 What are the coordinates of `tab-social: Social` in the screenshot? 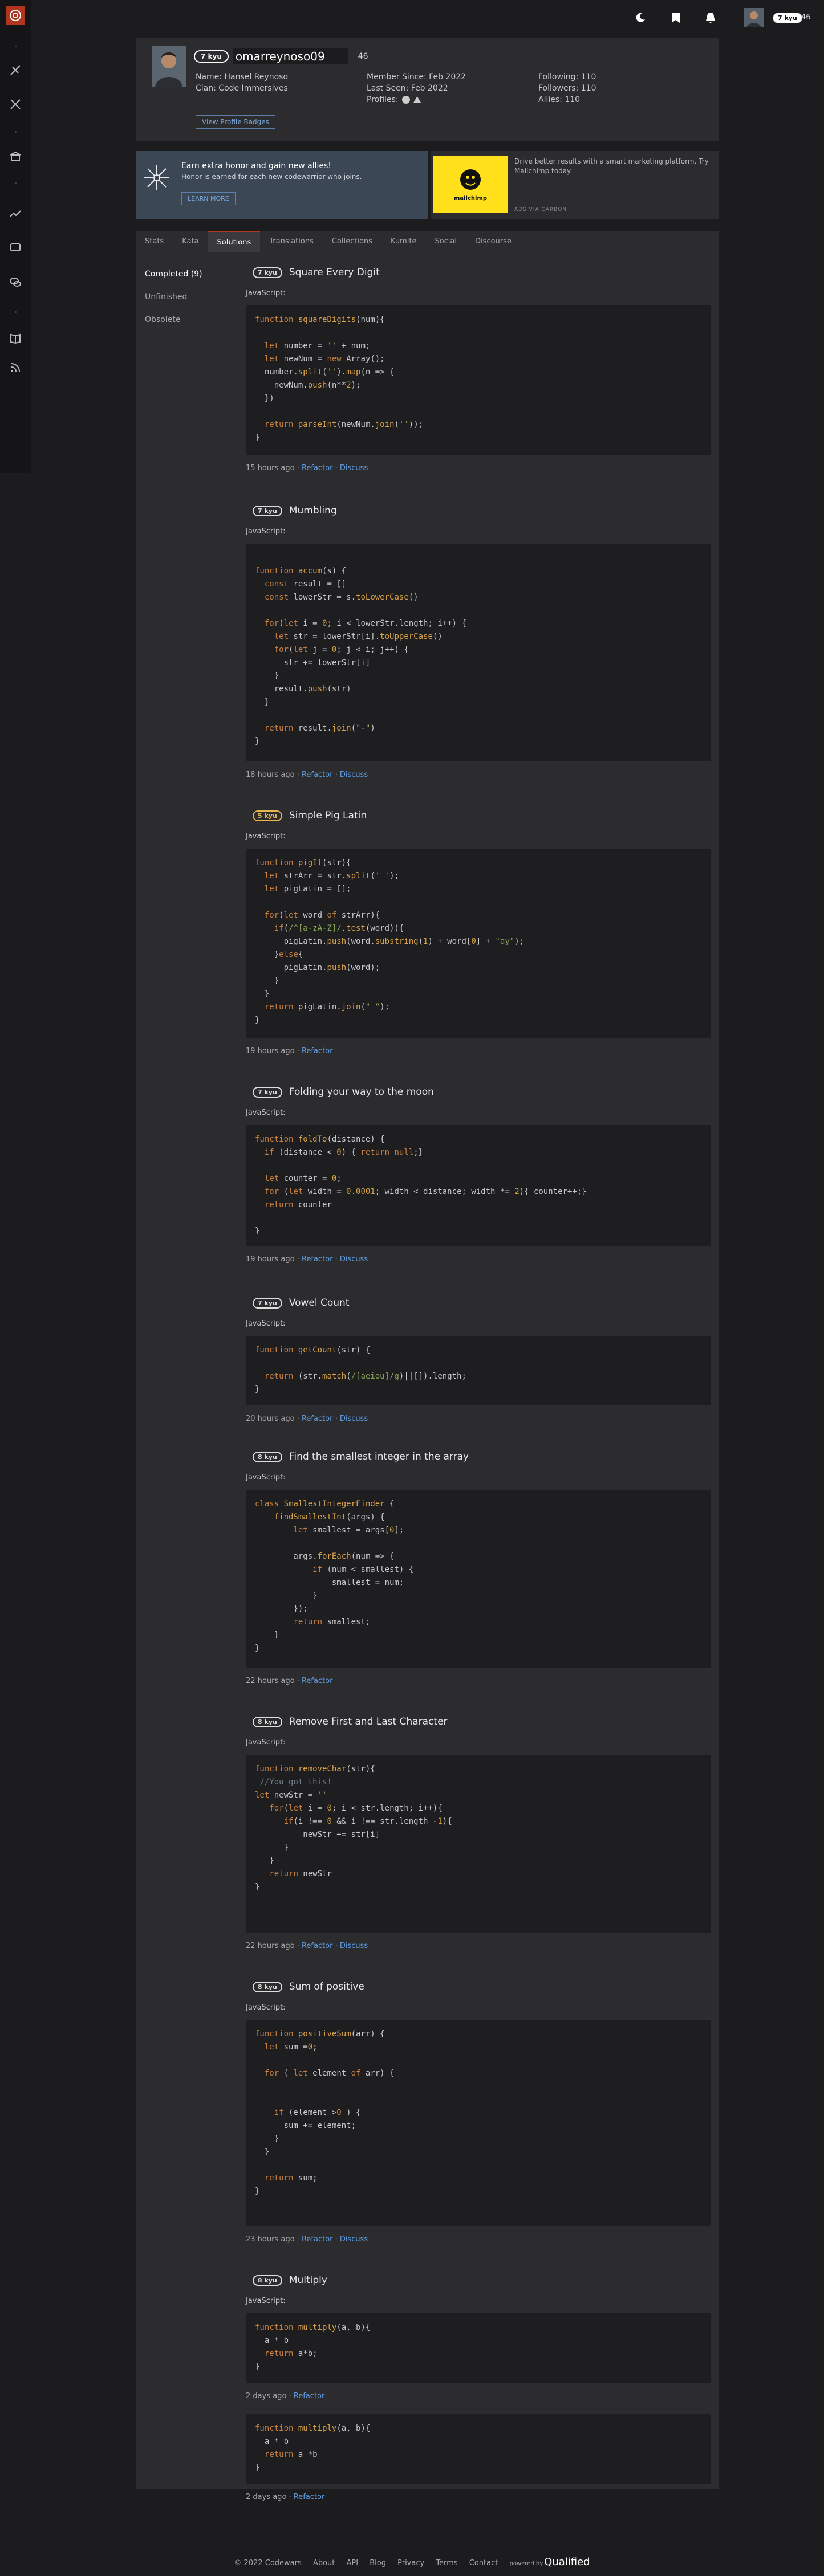 It's located at (445, 241).